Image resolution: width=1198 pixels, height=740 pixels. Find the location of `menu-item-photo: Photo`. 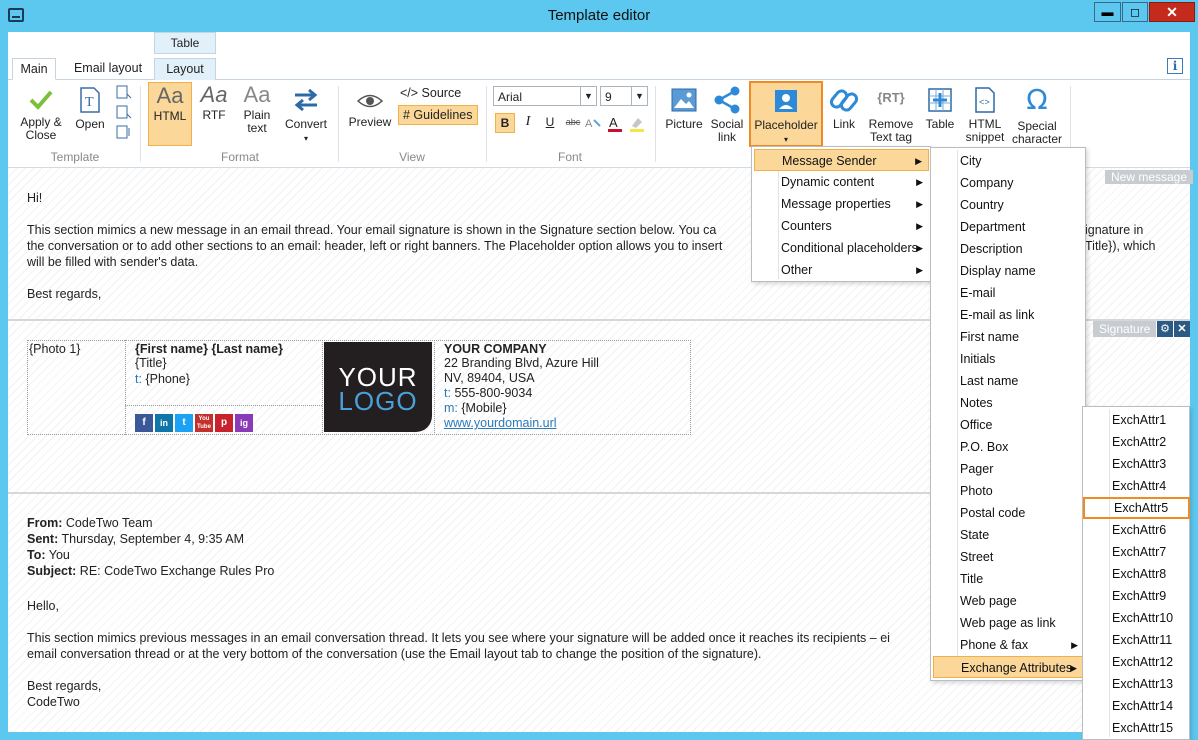

menu-item-photo: Photo is located at coordinates (1008, 491).